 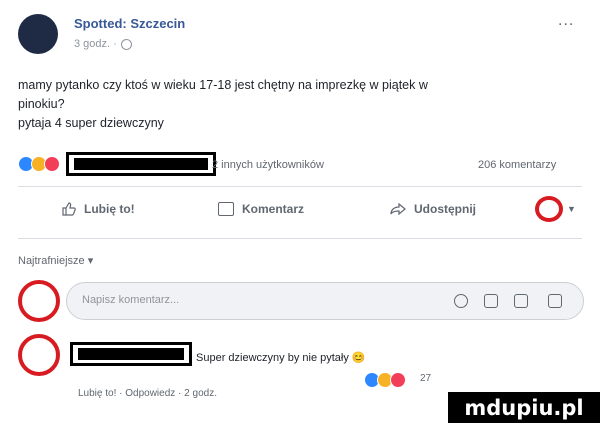 What do you see at coordinates (129, 23) in the screenshot?
I see `page-name-link: Spotted: Szczecin` at bounding box center [129, 23].